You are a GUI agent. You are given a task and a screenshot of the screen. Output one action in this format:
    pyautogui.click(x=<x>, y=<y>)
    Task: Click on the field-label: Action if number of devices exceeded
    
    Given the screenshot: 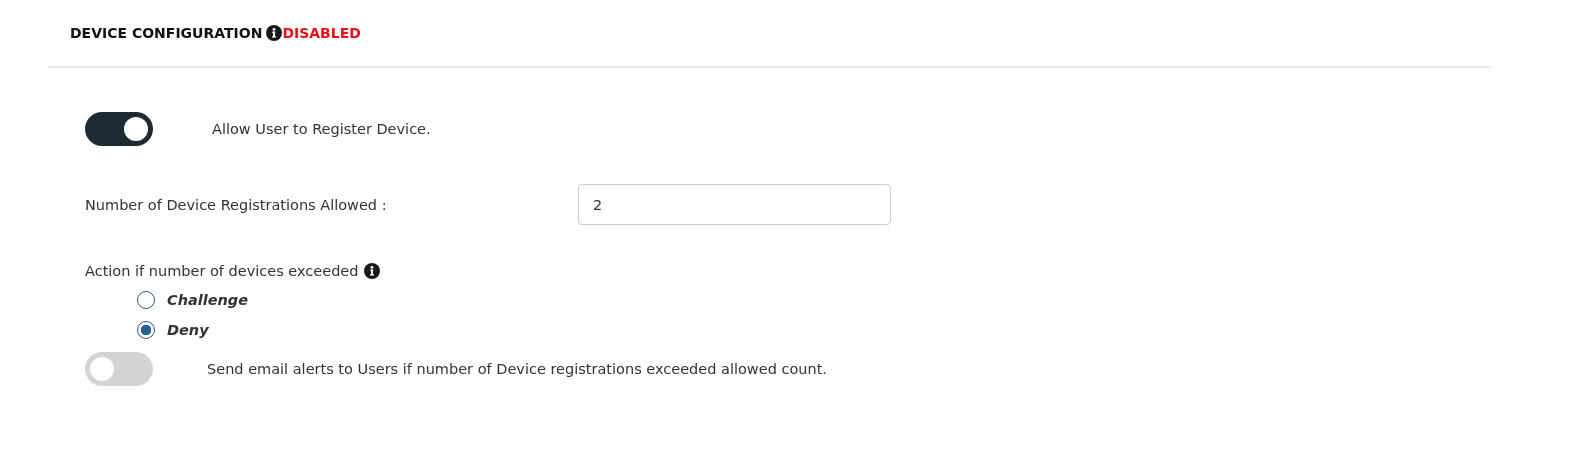 What is the action you would take?
    pyautogui.click(x=222, y=271)
    